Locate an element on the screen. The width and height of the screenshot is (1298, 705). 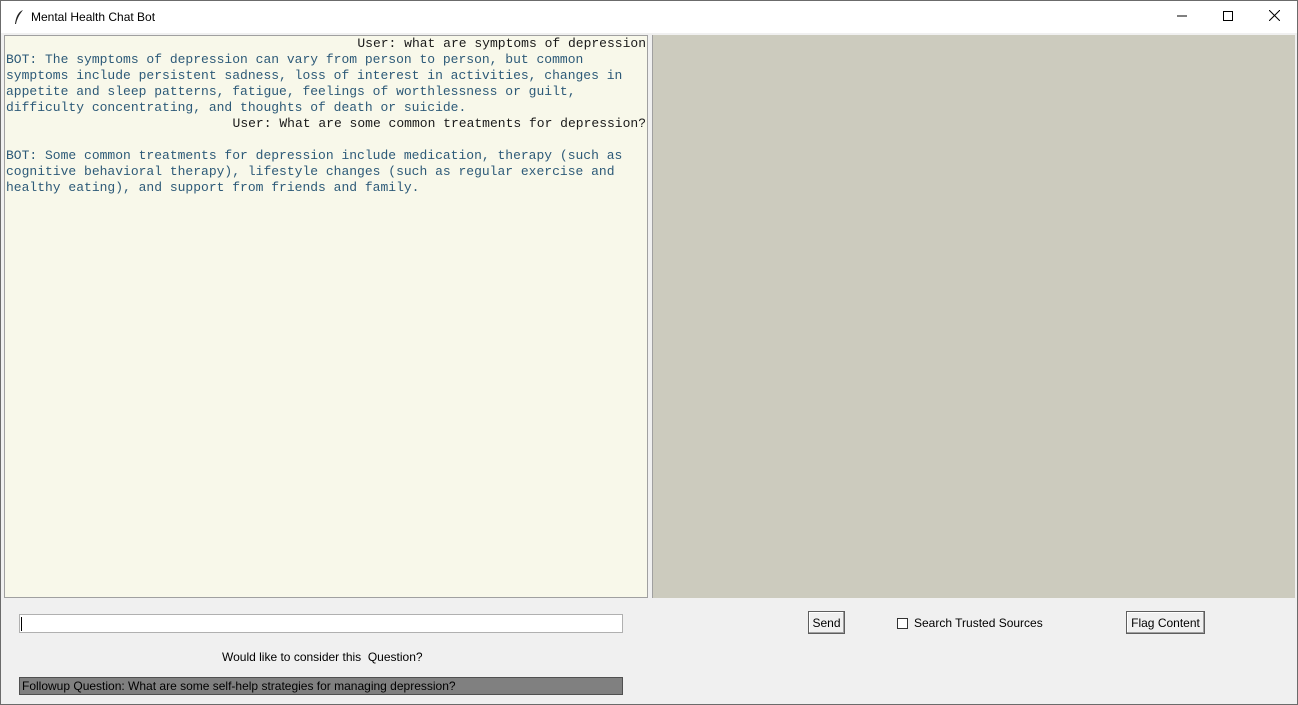
minimize-button is located at coordinates (1182, 17).